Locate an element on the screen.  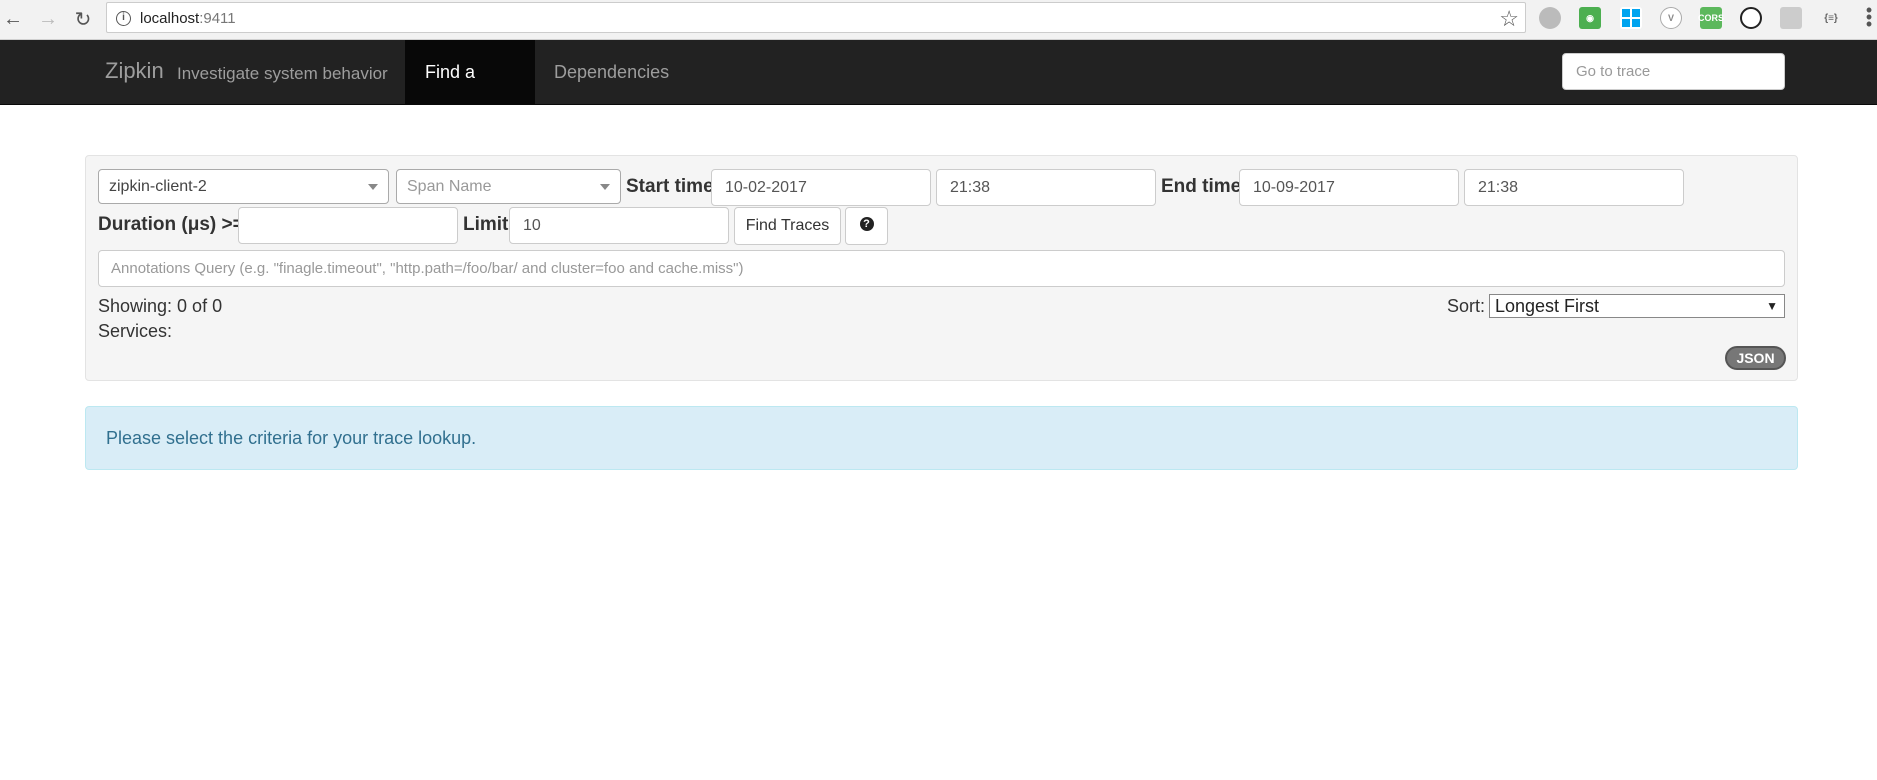
start-time-label: Start time is located at coordinates (670, 186).